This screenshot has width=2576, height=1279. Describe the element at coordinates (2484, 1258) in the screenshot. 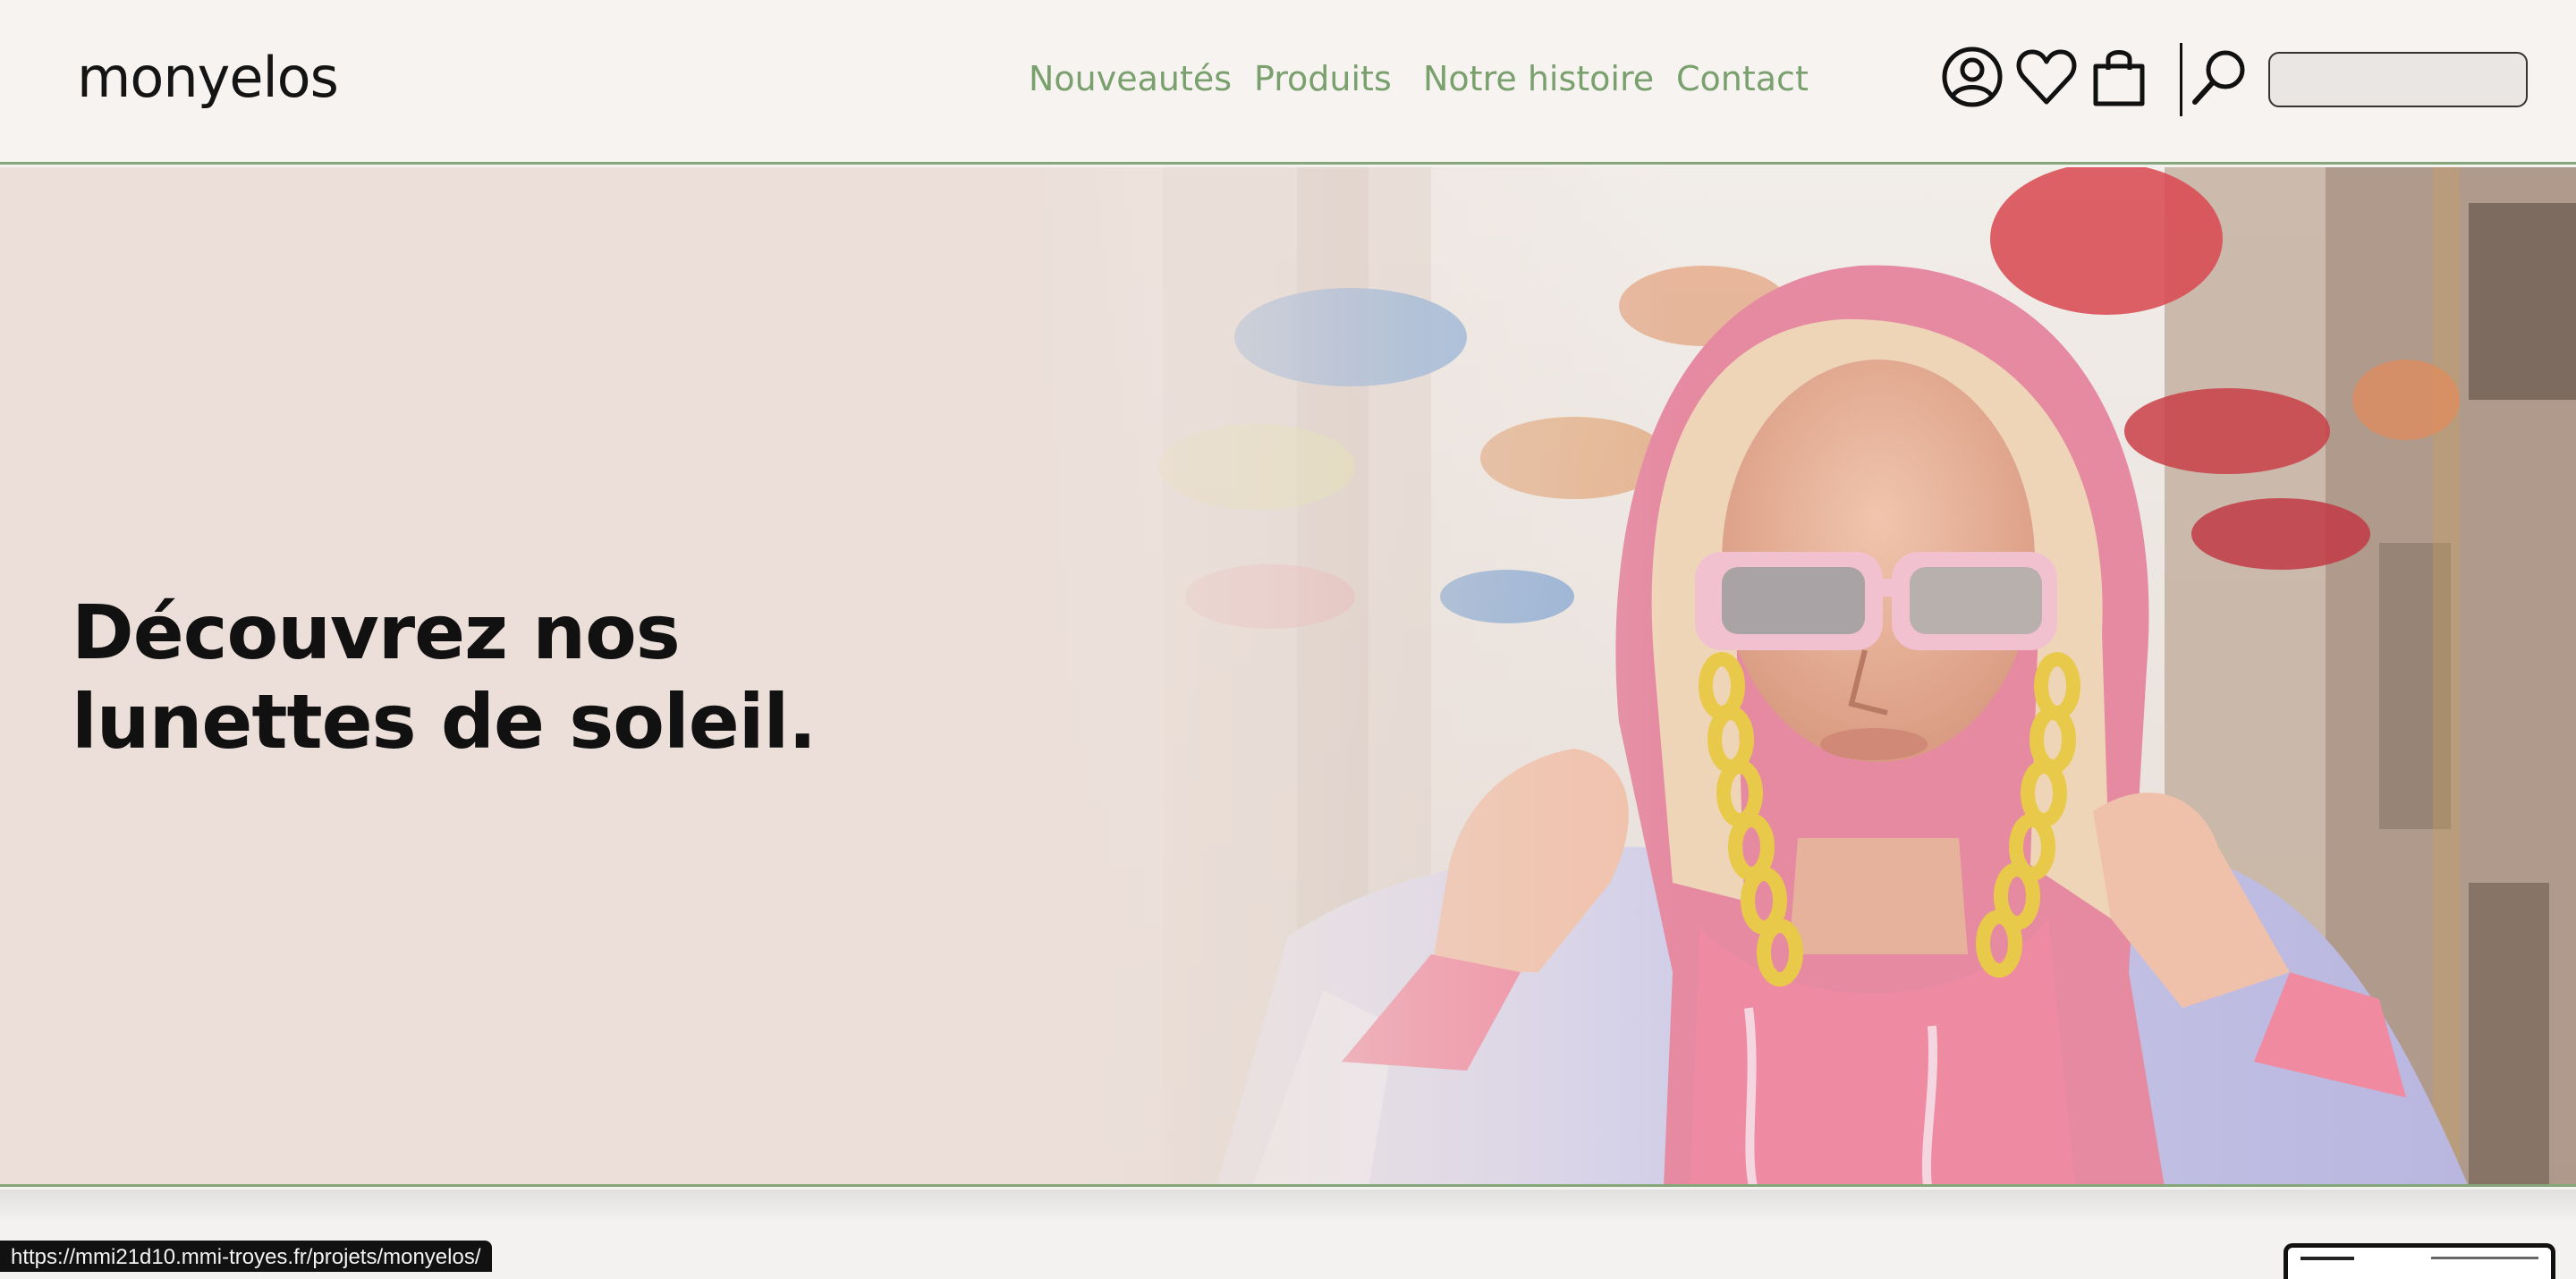

I see `thumbnail-nav-line` at that location.